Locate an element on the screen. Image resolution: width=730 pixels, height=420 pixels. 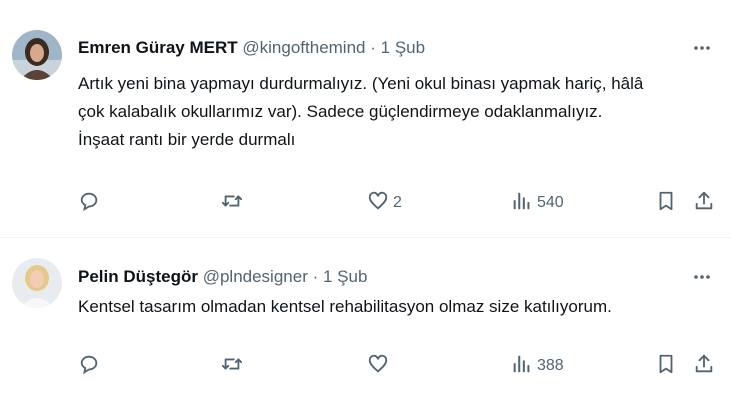
tweet-header: Pelin Düştegör @plndesigner · 1 Şub is located at coordinates (222, 277).